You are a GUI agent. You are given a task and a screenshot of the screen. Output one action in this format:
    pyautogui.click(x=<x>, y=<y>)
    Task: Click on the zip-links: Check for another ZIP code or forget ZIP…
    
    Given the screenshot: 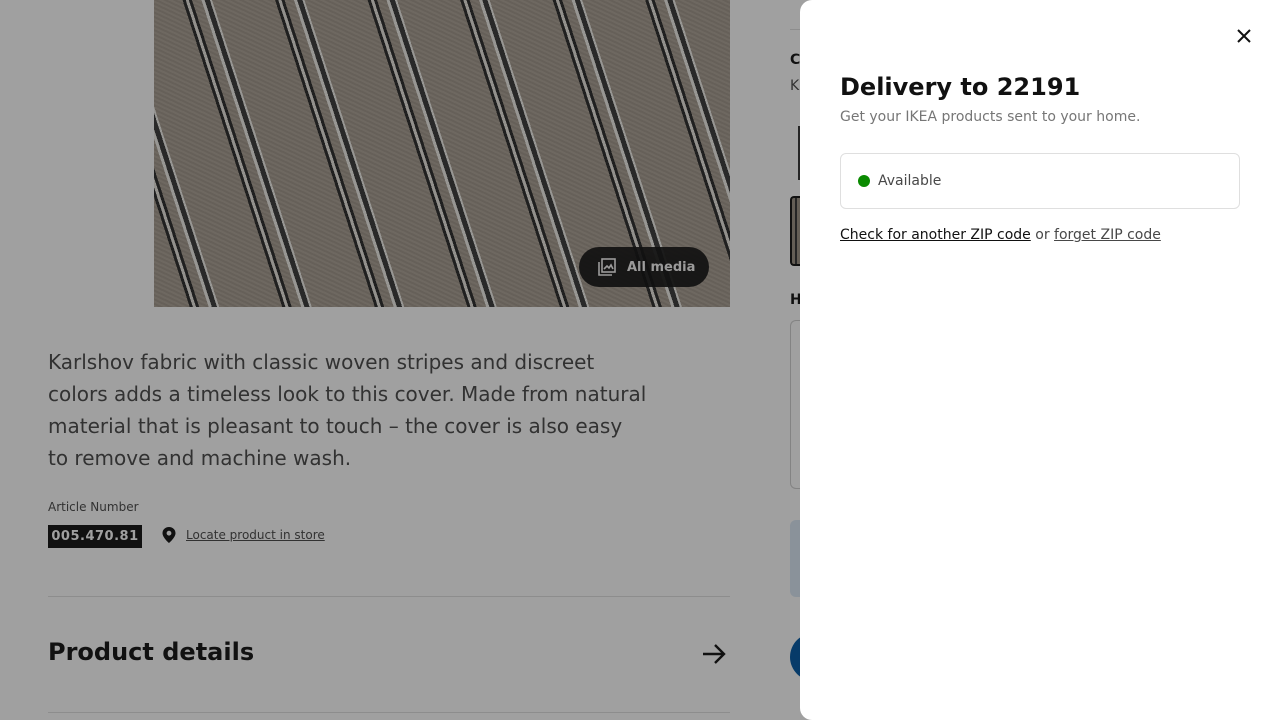 What is the action you would take?
    pyautogui.click(x=1000, y=235)
    